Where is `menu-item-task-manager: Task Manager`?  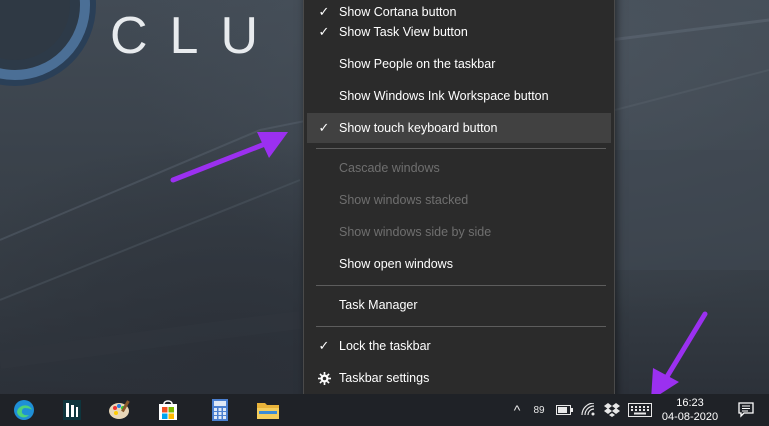 menu-item-task-manager: Task Manager is located at coordinates (459, 305).